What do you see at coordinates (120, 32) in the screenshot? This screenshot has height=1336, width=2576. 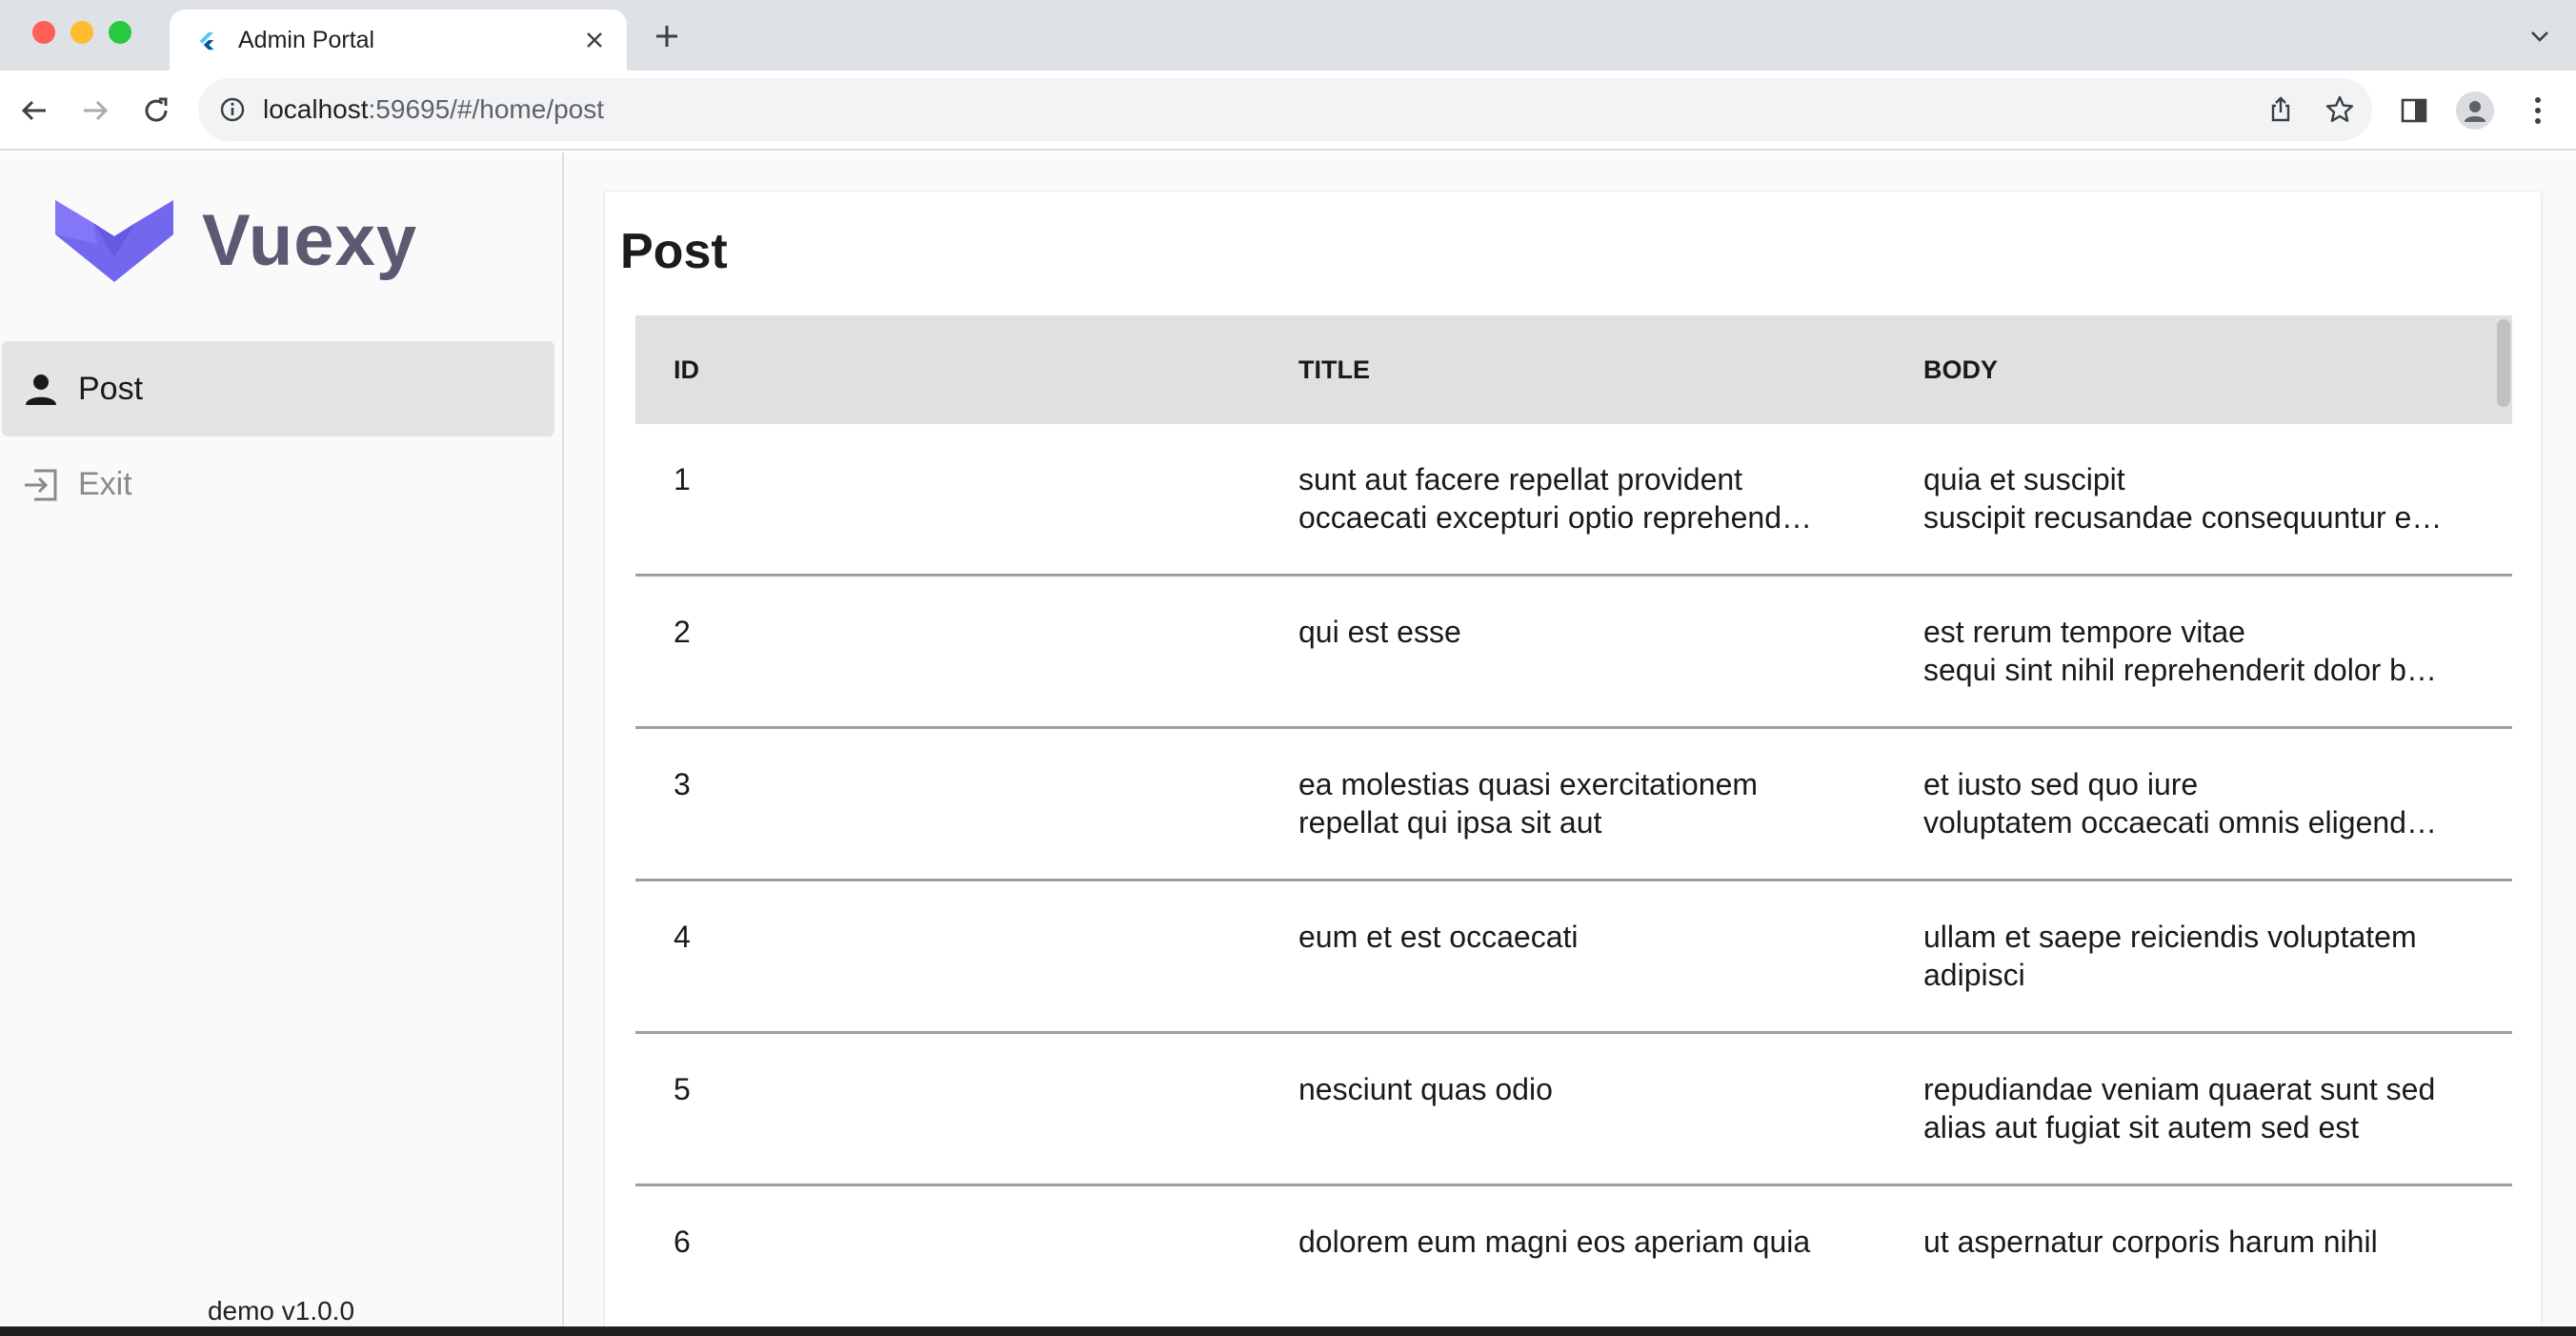 I see `zoom-window-button` at bounding box center [120, 32].